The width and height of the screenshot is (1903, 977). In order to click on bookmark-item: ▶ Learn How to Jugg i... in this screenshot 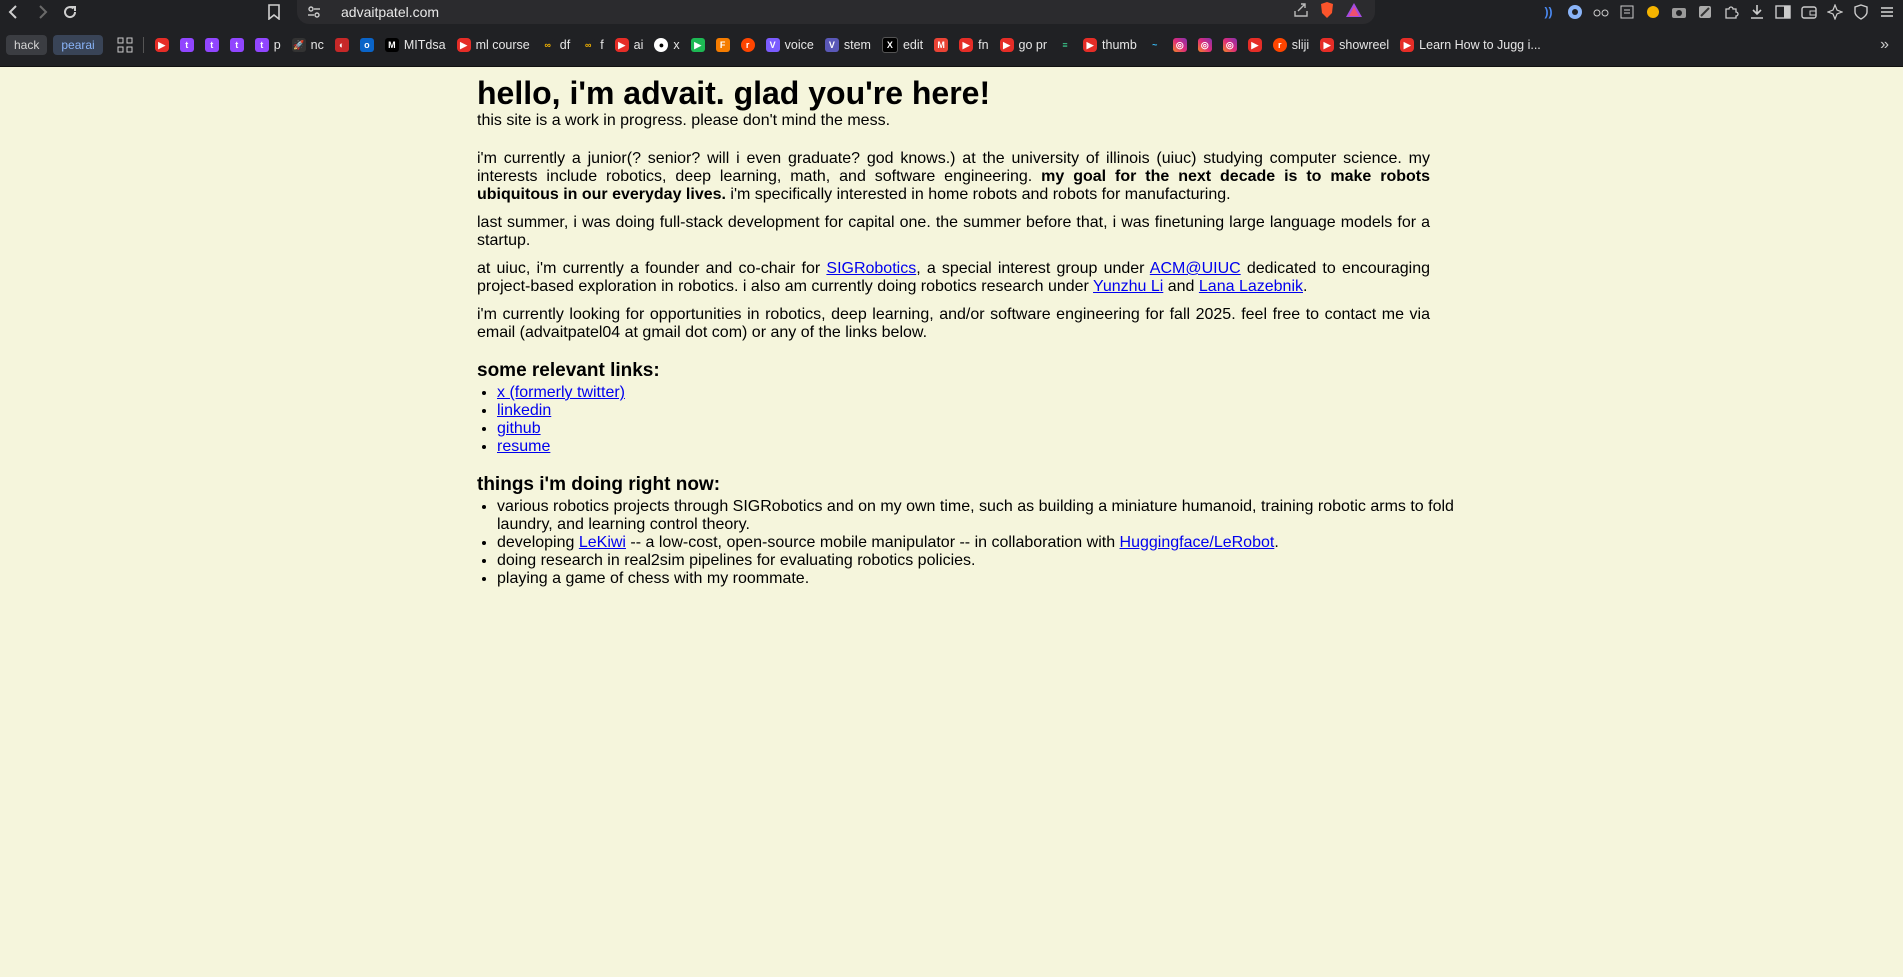, I will do `click(1470, 45)`.